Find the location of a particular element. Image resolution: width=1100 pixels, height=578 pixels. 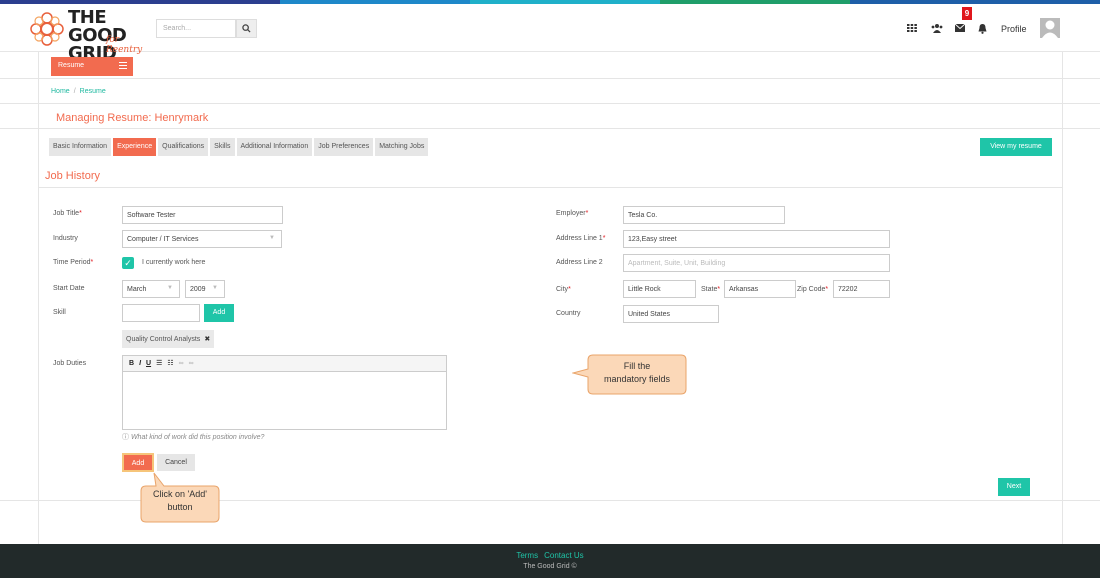

tab-qualifications: Qualifications is located at coordinates (183, 147).